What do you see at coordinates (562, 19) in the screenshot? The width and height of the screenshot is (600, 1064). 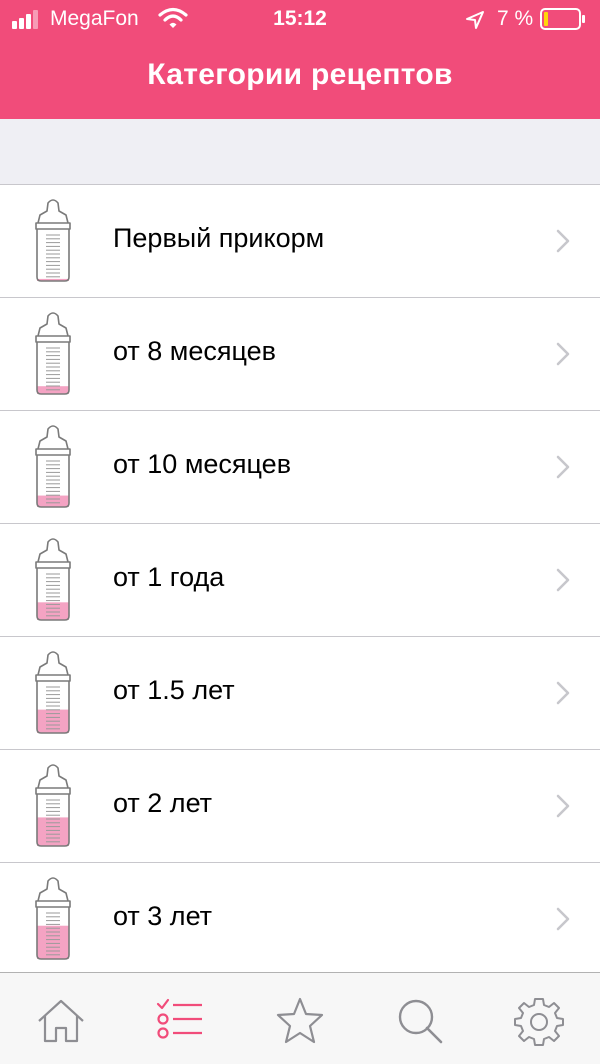 I see `battery-icon` at bounding box center [562, 19].